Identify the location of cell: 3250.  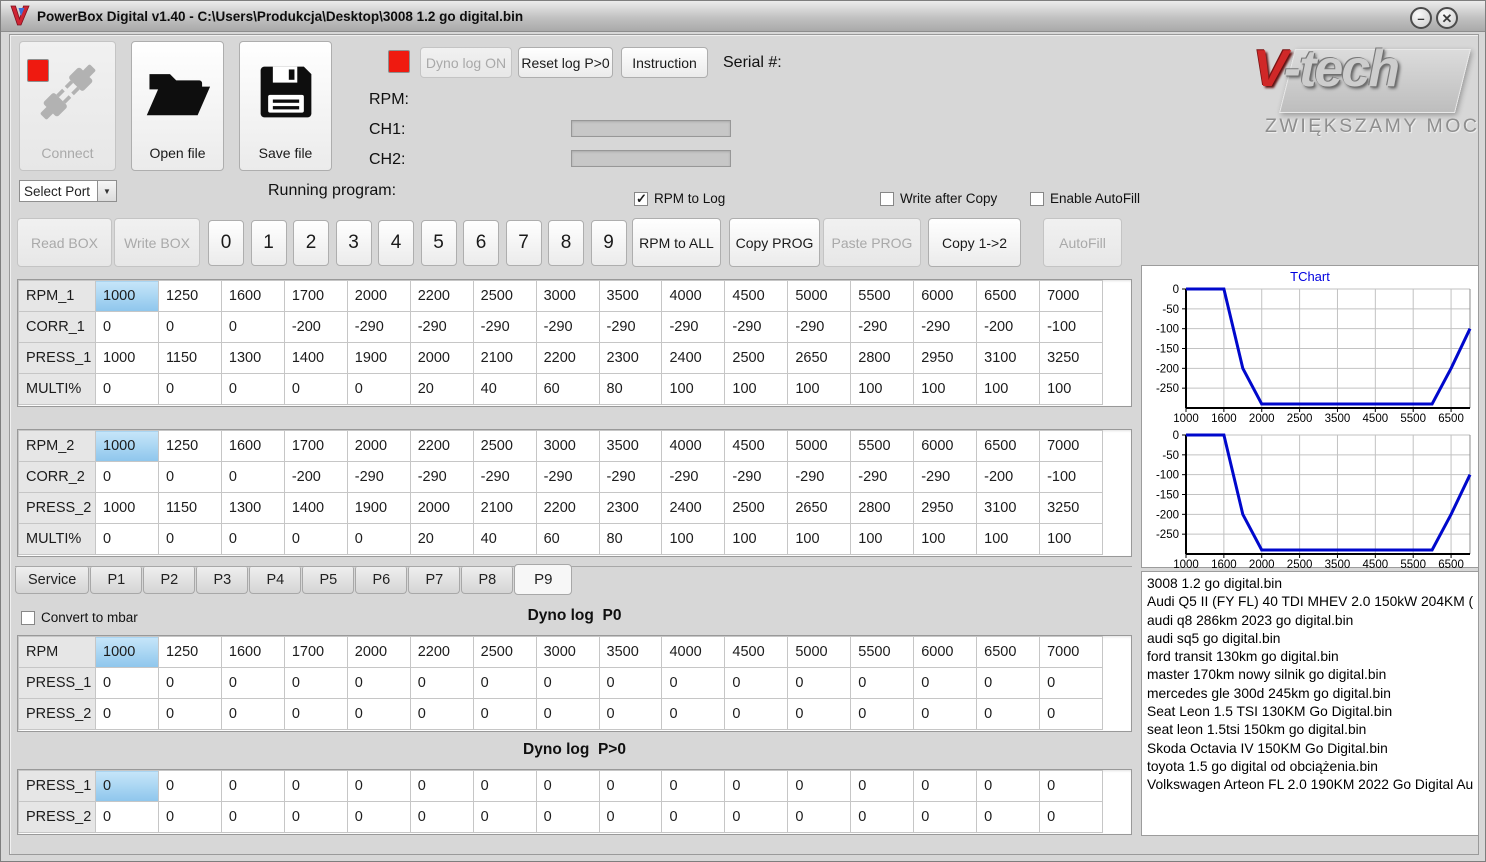
(1071, 358).